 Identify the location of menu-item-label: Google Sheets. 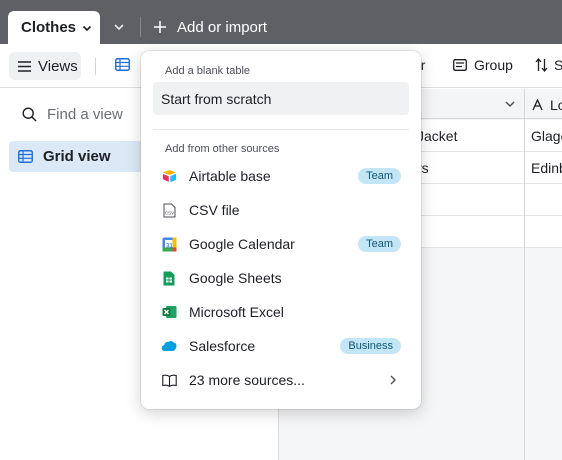
(235, 278).